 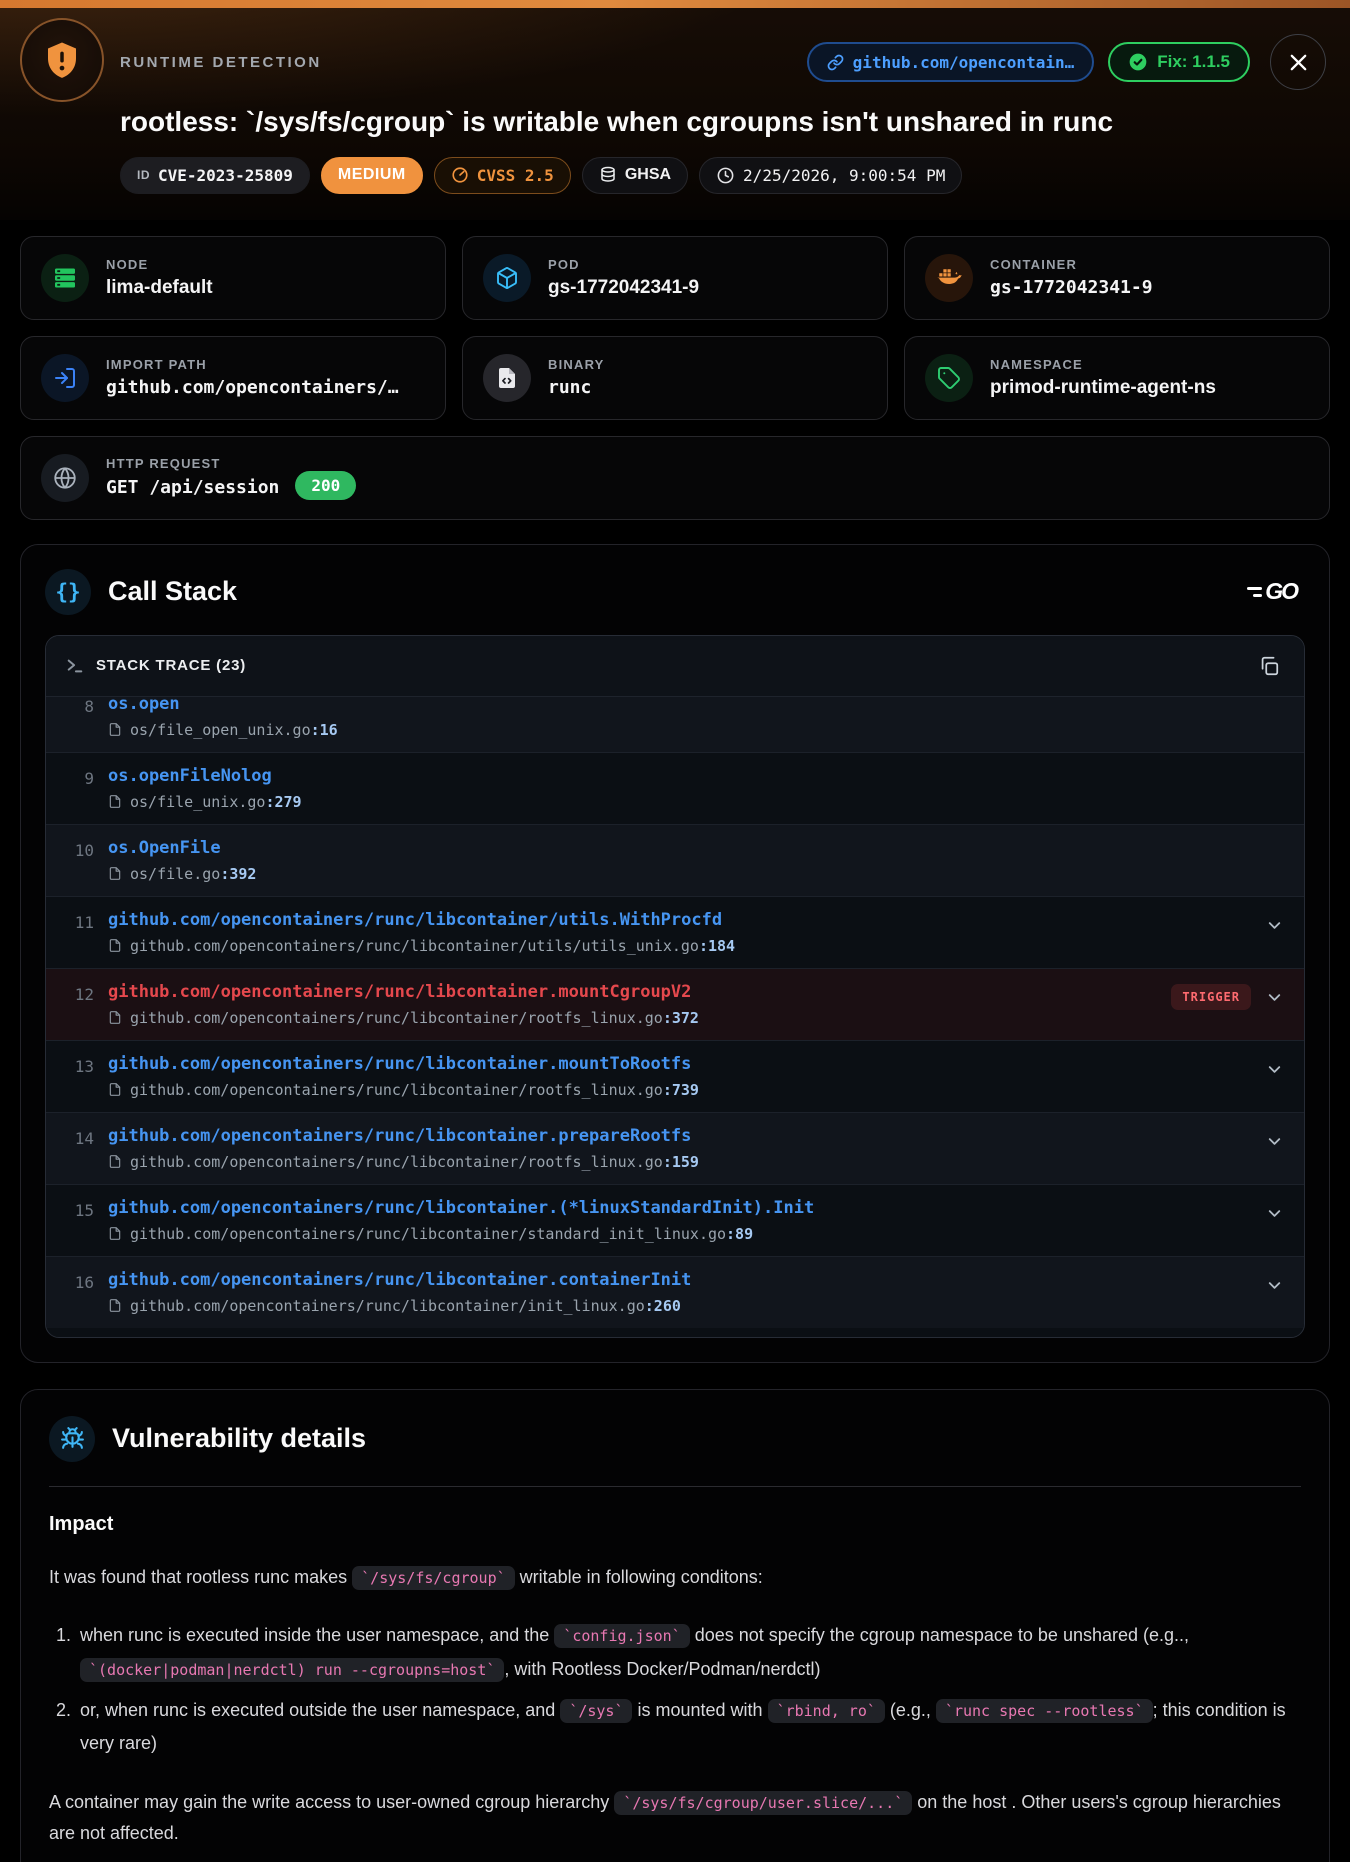 I want to click on stack-trace-label: STACK TRACE (23), so click(x=171, y=666).